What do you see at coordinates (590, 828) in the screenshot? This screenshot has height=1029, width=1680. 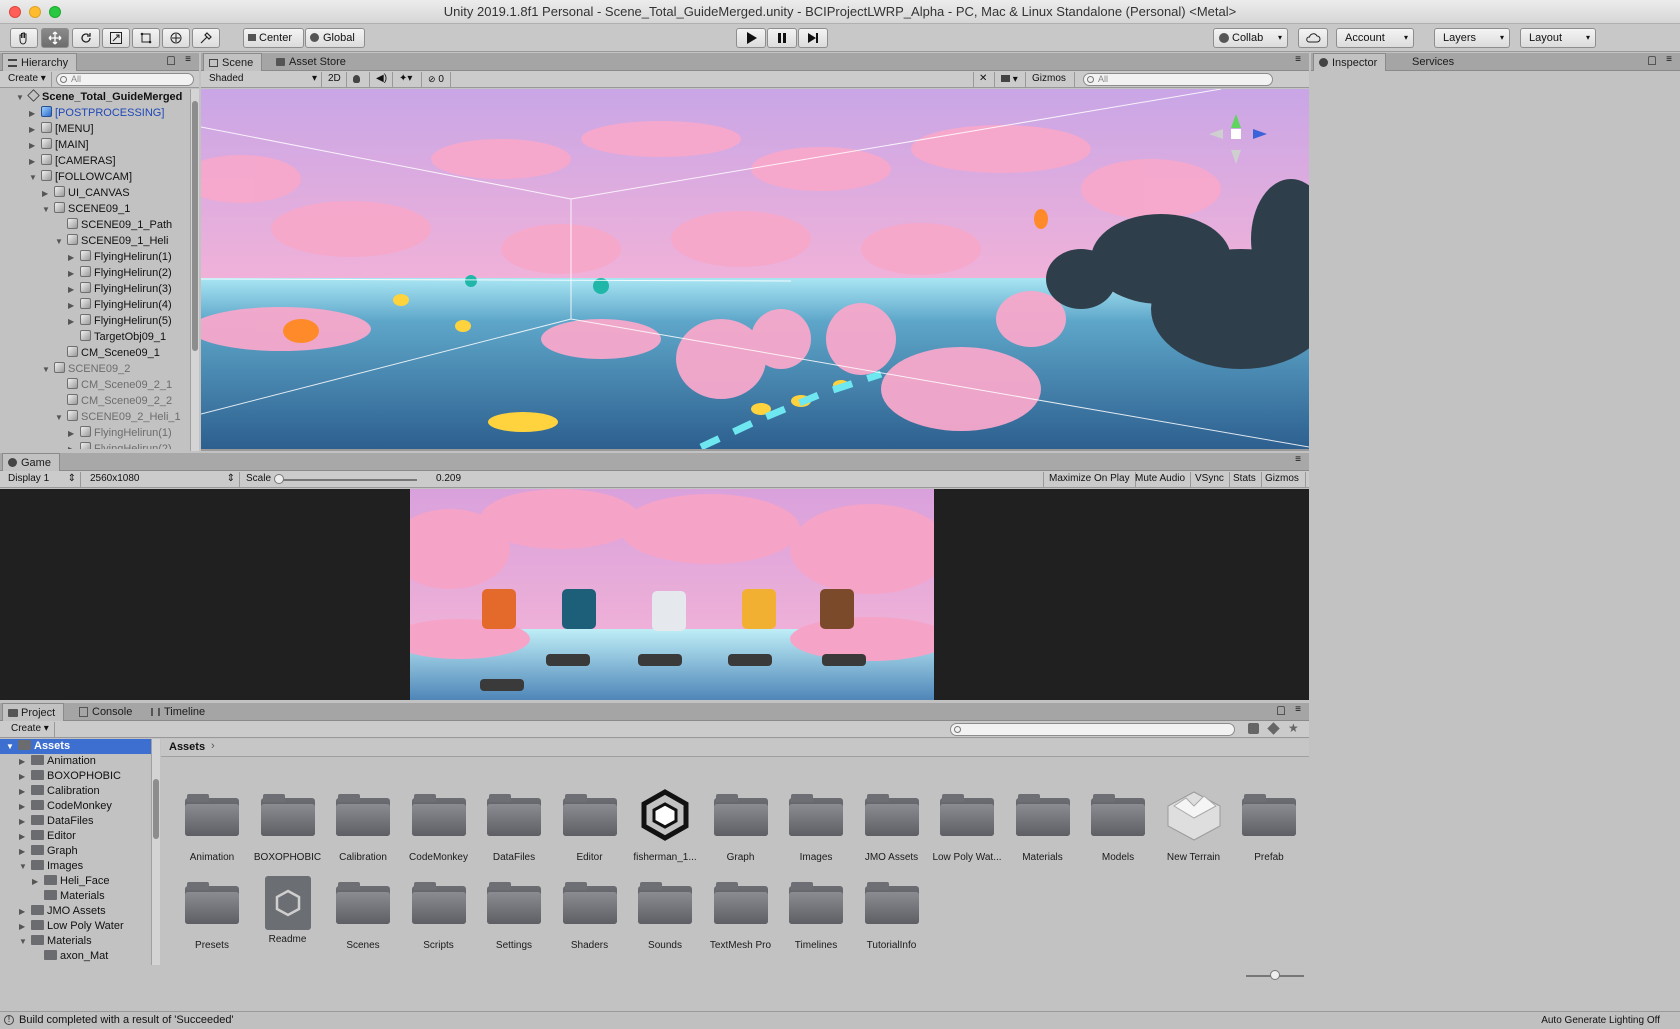 I see `asset-item: Editor` at bounding box center [590, 828].